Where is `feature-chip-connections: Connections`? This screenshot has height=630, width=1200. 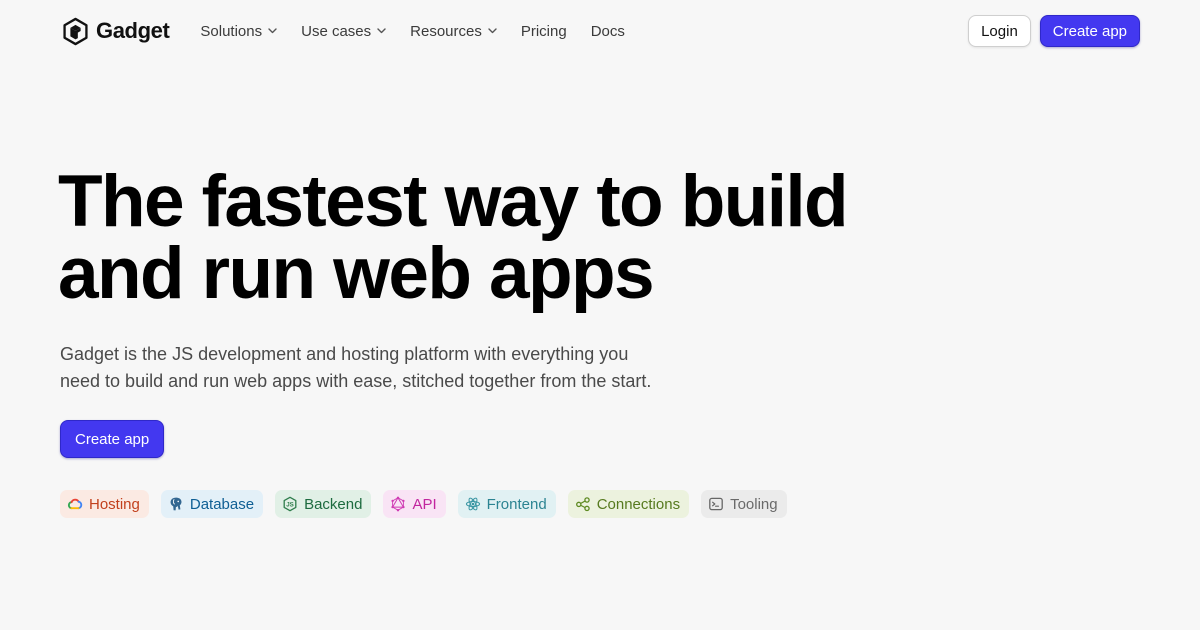
feature-chip-connections: Connections is located at coordinates (628, 504).